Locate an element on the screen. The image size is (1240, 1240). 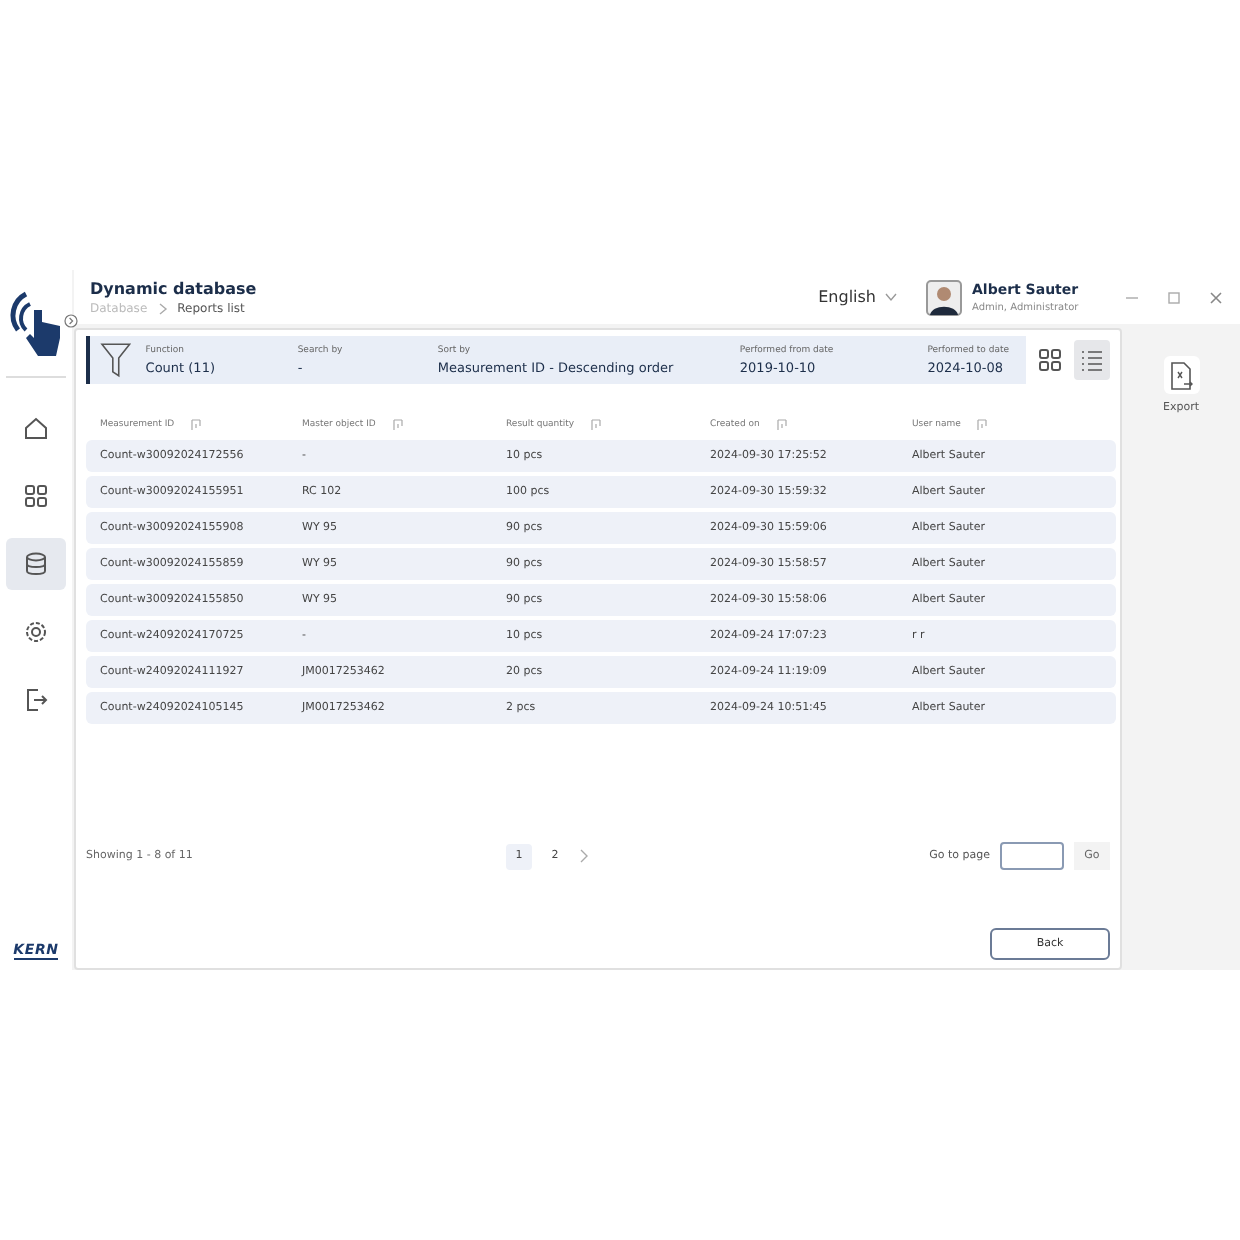
language-dropdown: English is located at coordinates (858, 297).